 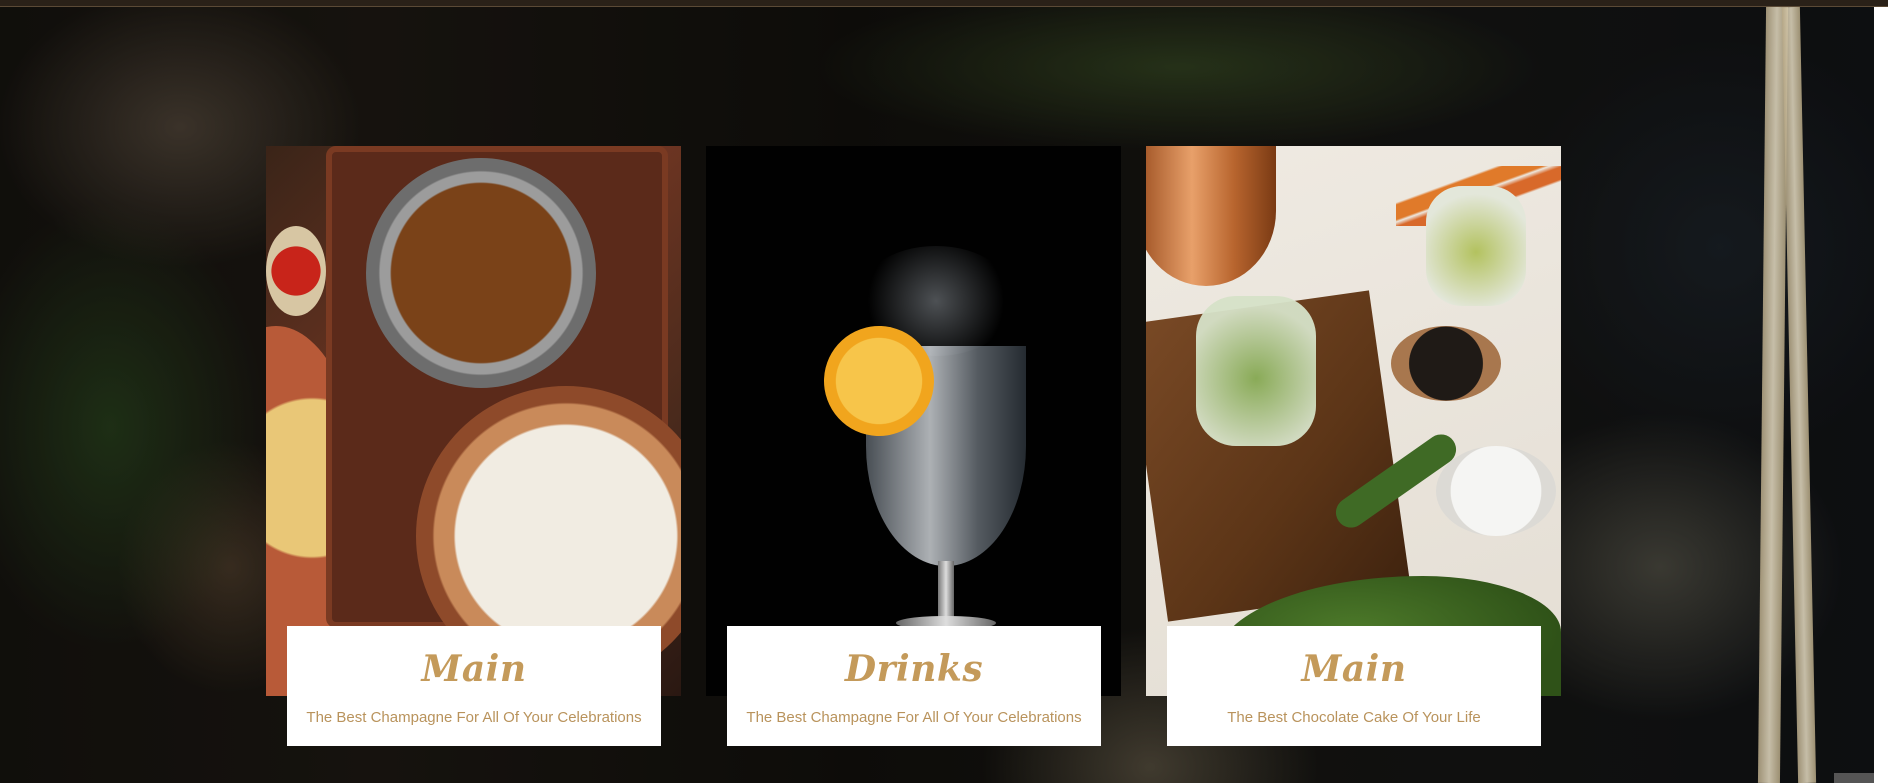 What do you see at coordinates (1354, 718) in the screenshot?
I see `card-subtitle: The Best Chocolate Cake Of Your Life` at bounding box center [1354, 718].